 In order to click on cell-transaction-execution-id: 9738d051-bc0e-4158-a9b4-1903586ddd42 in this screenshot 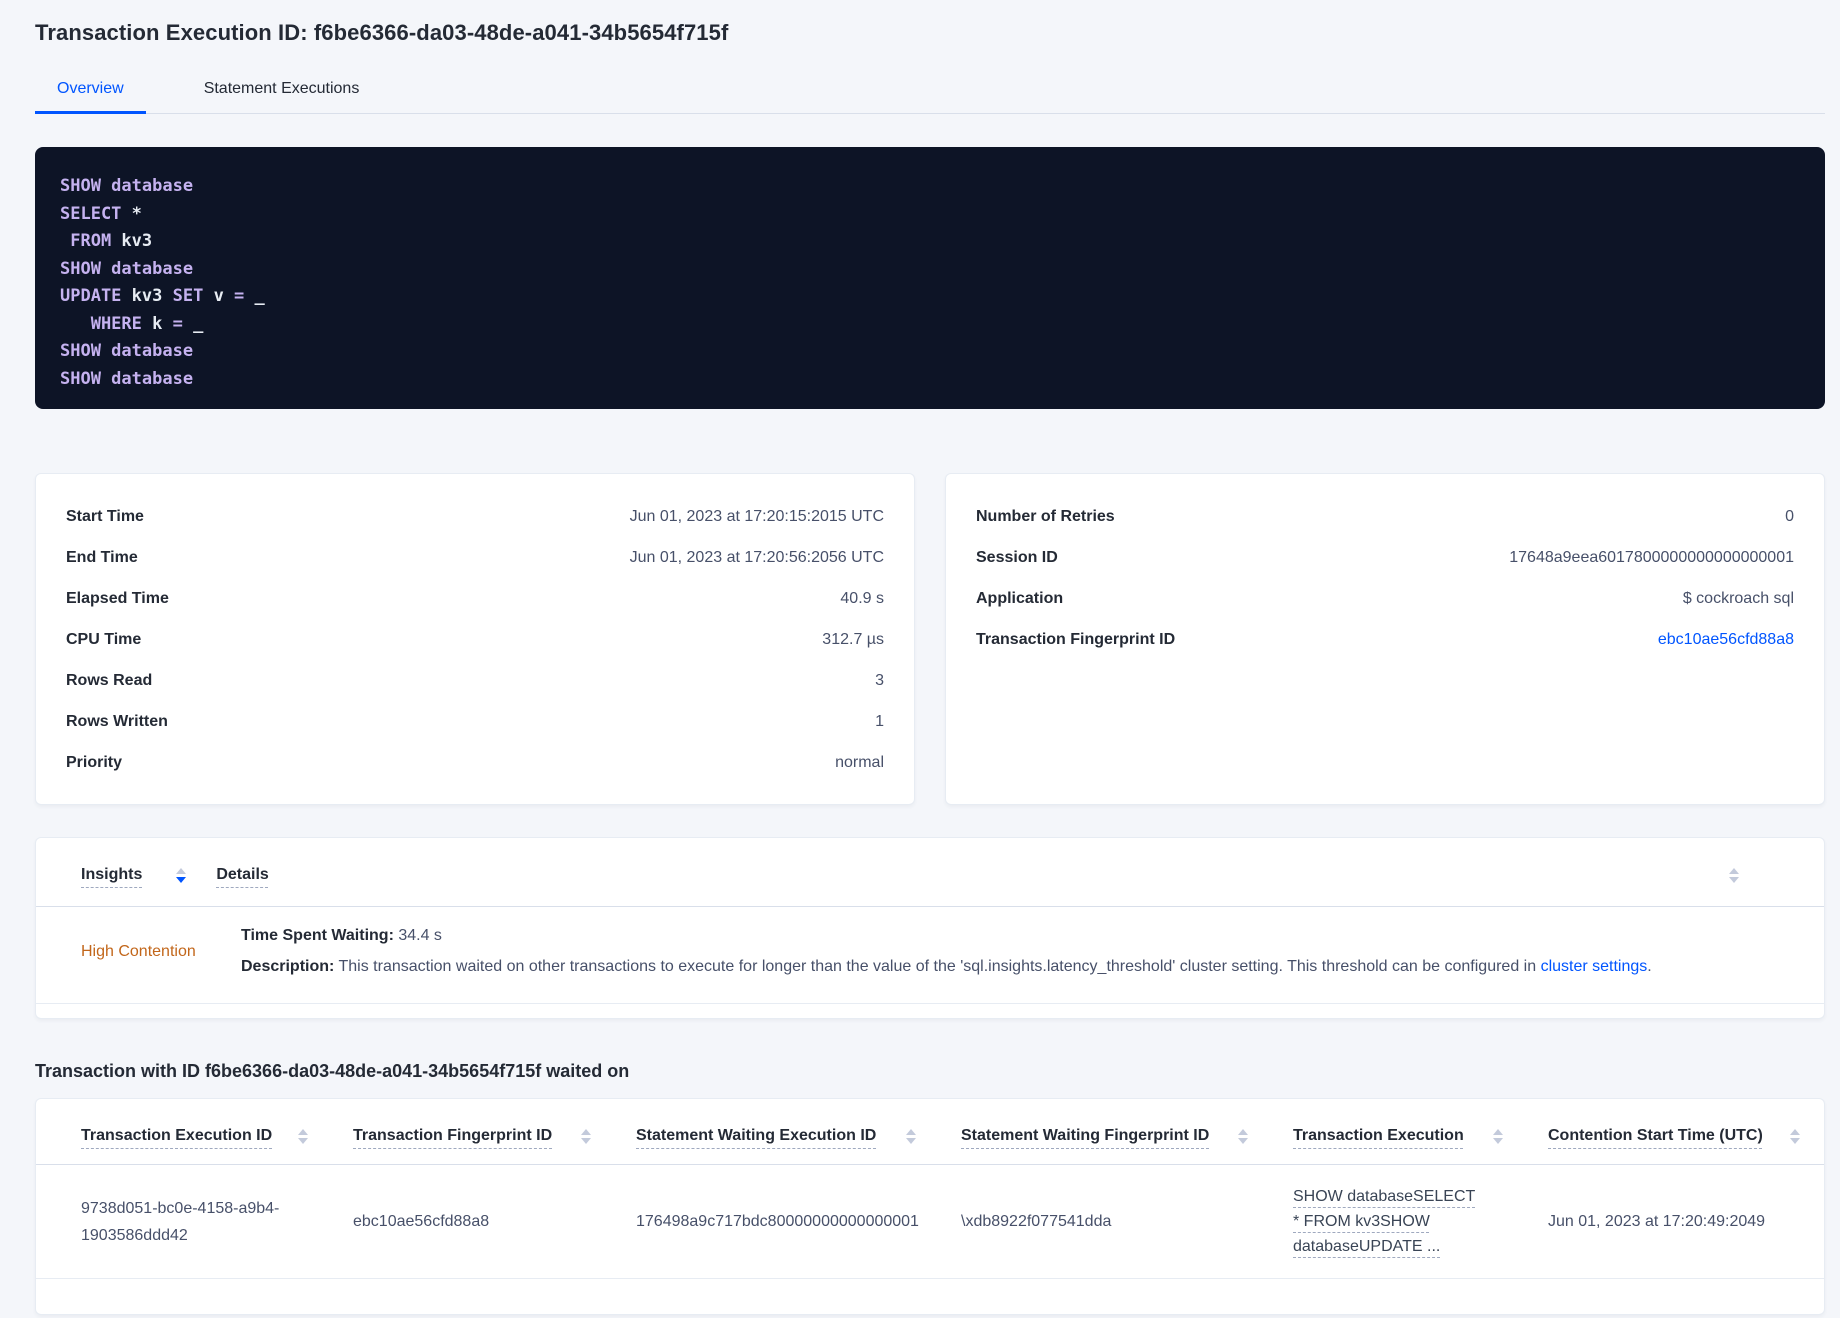, I will do `click(180, 1221)`.